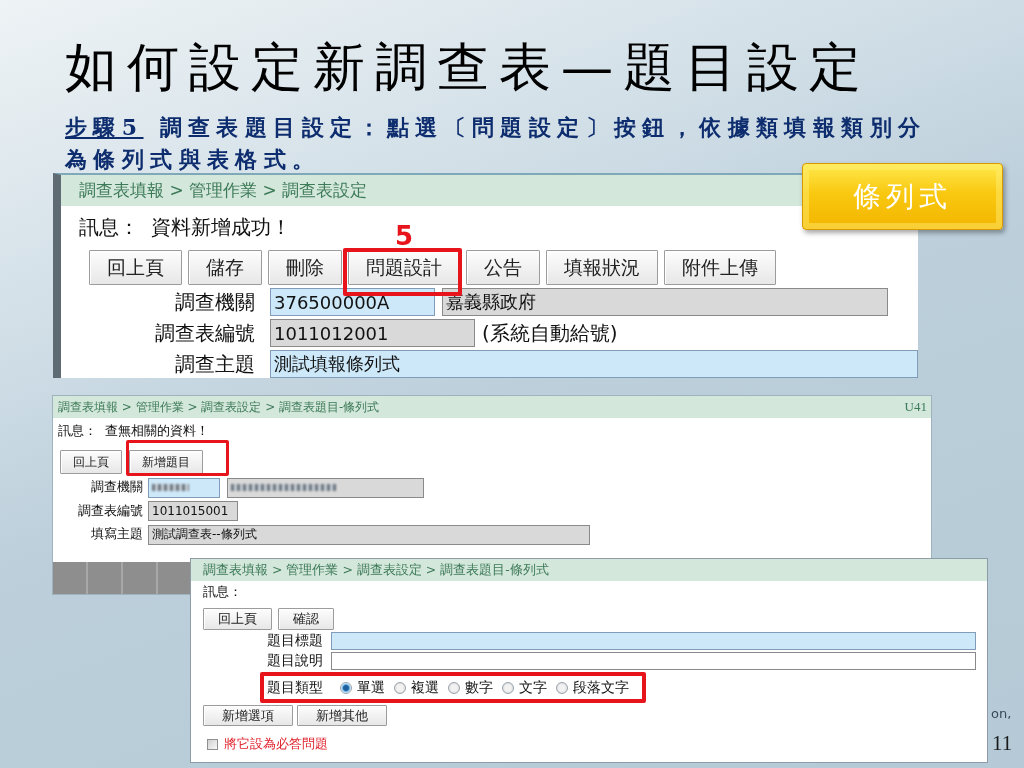 The width and height of the screenshot is (1024, 768). I want to click on form-button: 新增題目, so click(166, 462).